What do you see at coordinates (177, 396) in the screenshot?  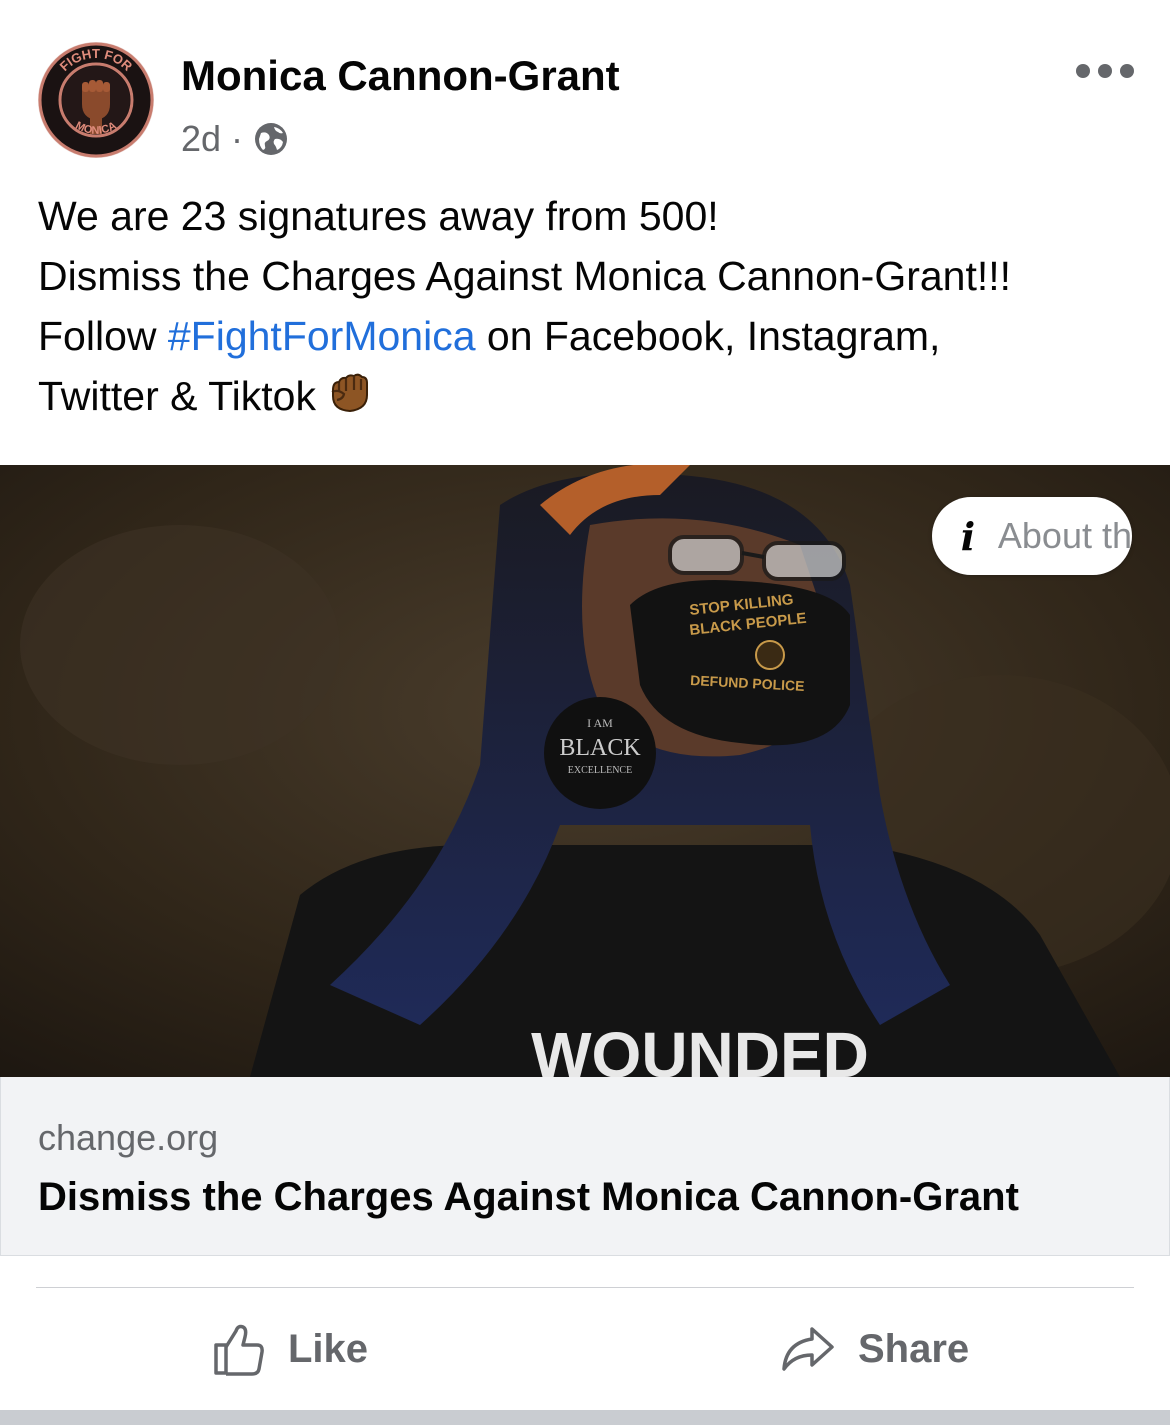 I see `last-line-text: Twitter & Tiktok` at bounding box center [177, 396].